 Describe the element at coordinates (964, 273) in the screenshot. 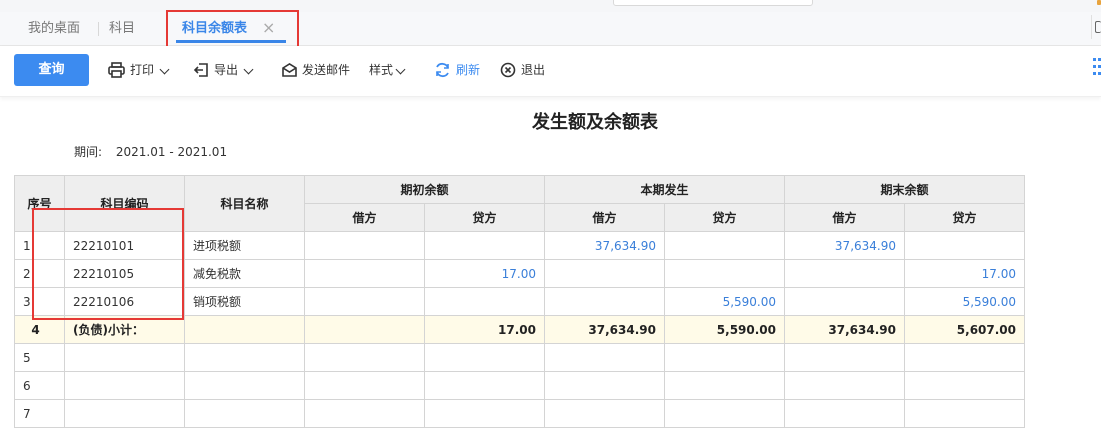

I see `cell-close-credit: 17.00` at that location.